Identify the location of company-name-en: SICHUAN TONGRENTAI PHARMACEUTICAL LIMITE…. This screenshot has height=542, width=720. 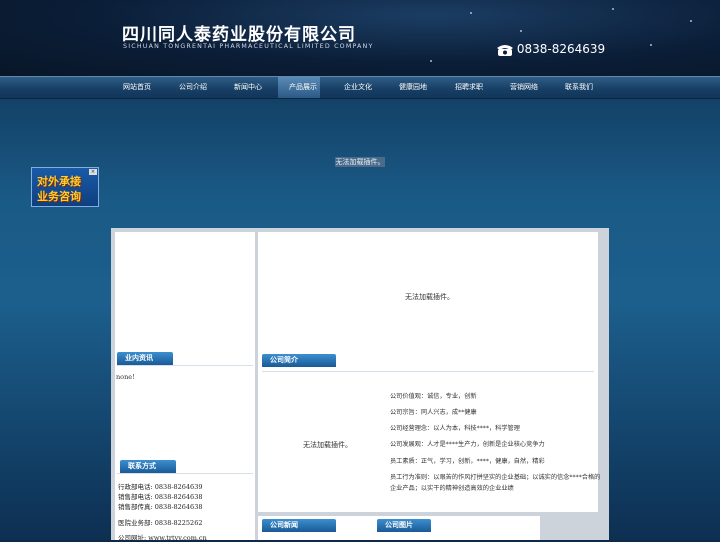
(248, 46).